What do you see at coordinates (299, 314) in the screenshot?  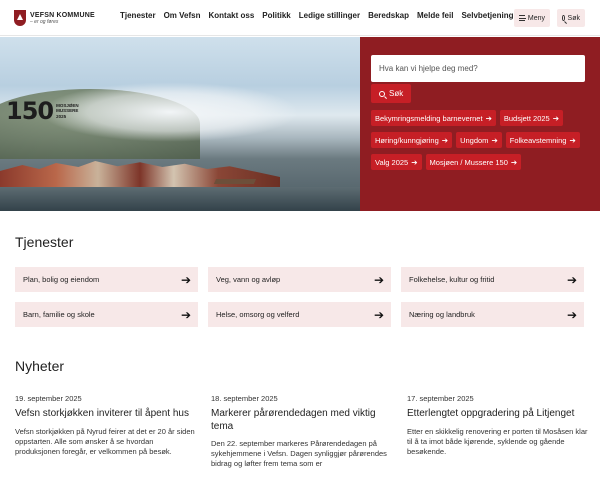 I see `service-card: Helse, omsorg og velferd ➔` at bounding box center [299, 314].